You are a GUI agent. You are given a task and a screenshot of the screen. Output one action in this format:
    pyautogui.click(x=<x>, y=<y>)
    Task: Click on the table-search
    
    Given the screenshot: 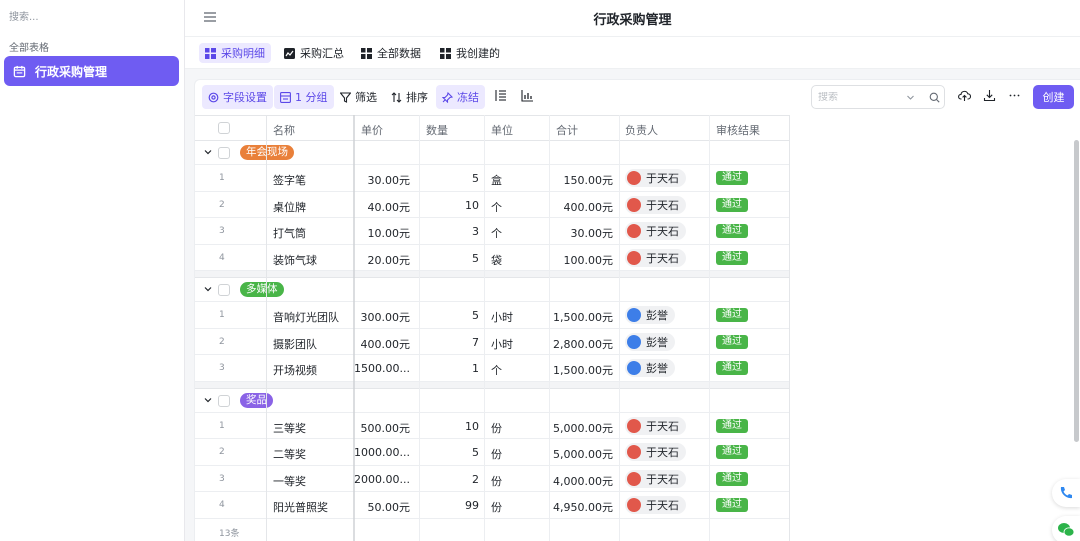 What is the action you would take?
    pyautogui.click(x=878, y=97)
    